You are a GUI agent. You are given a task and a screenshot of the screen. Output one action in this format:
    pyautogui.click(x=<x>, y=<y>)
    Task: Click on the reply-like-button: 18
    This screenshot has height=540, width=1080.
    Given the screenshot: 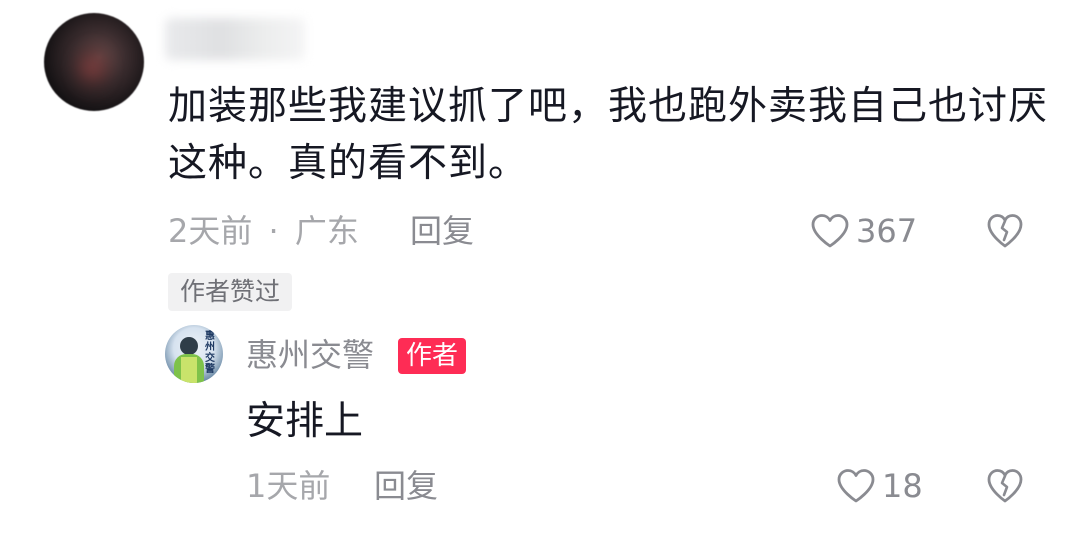 What is the action you would take?
    pyautogui.click(x=879, y=486)
    